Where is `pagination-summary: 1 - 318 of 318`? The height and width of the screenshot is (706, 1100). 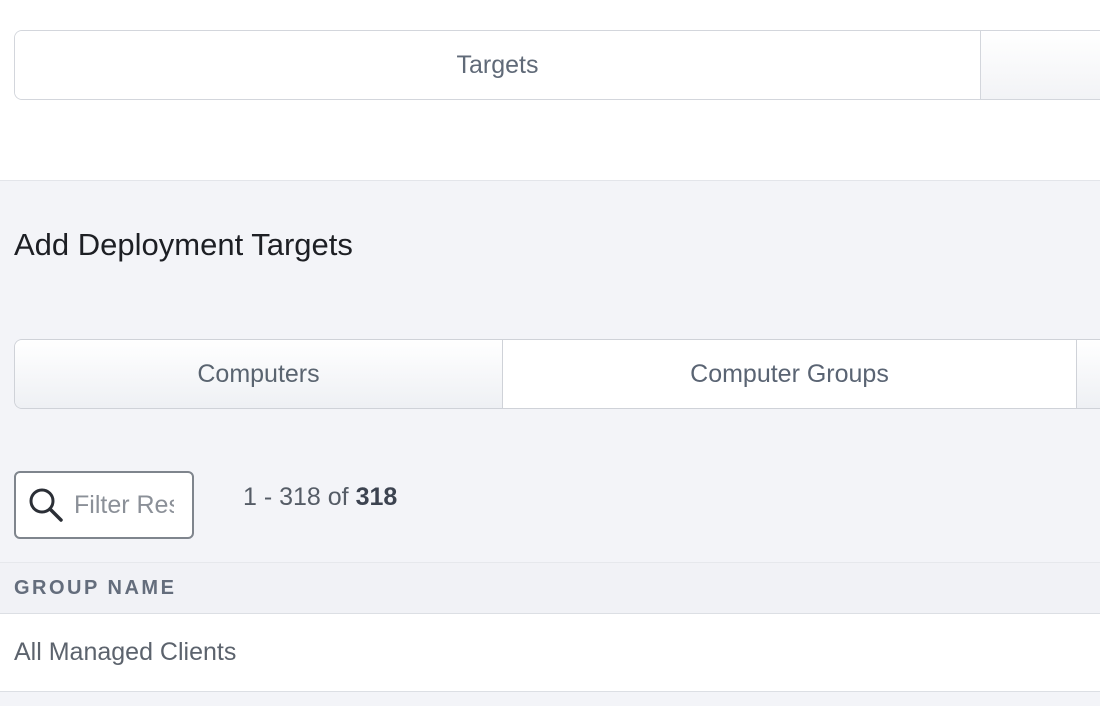
pagination-summary: 1 - 318 of 318 is located at coordinates (320, 497).